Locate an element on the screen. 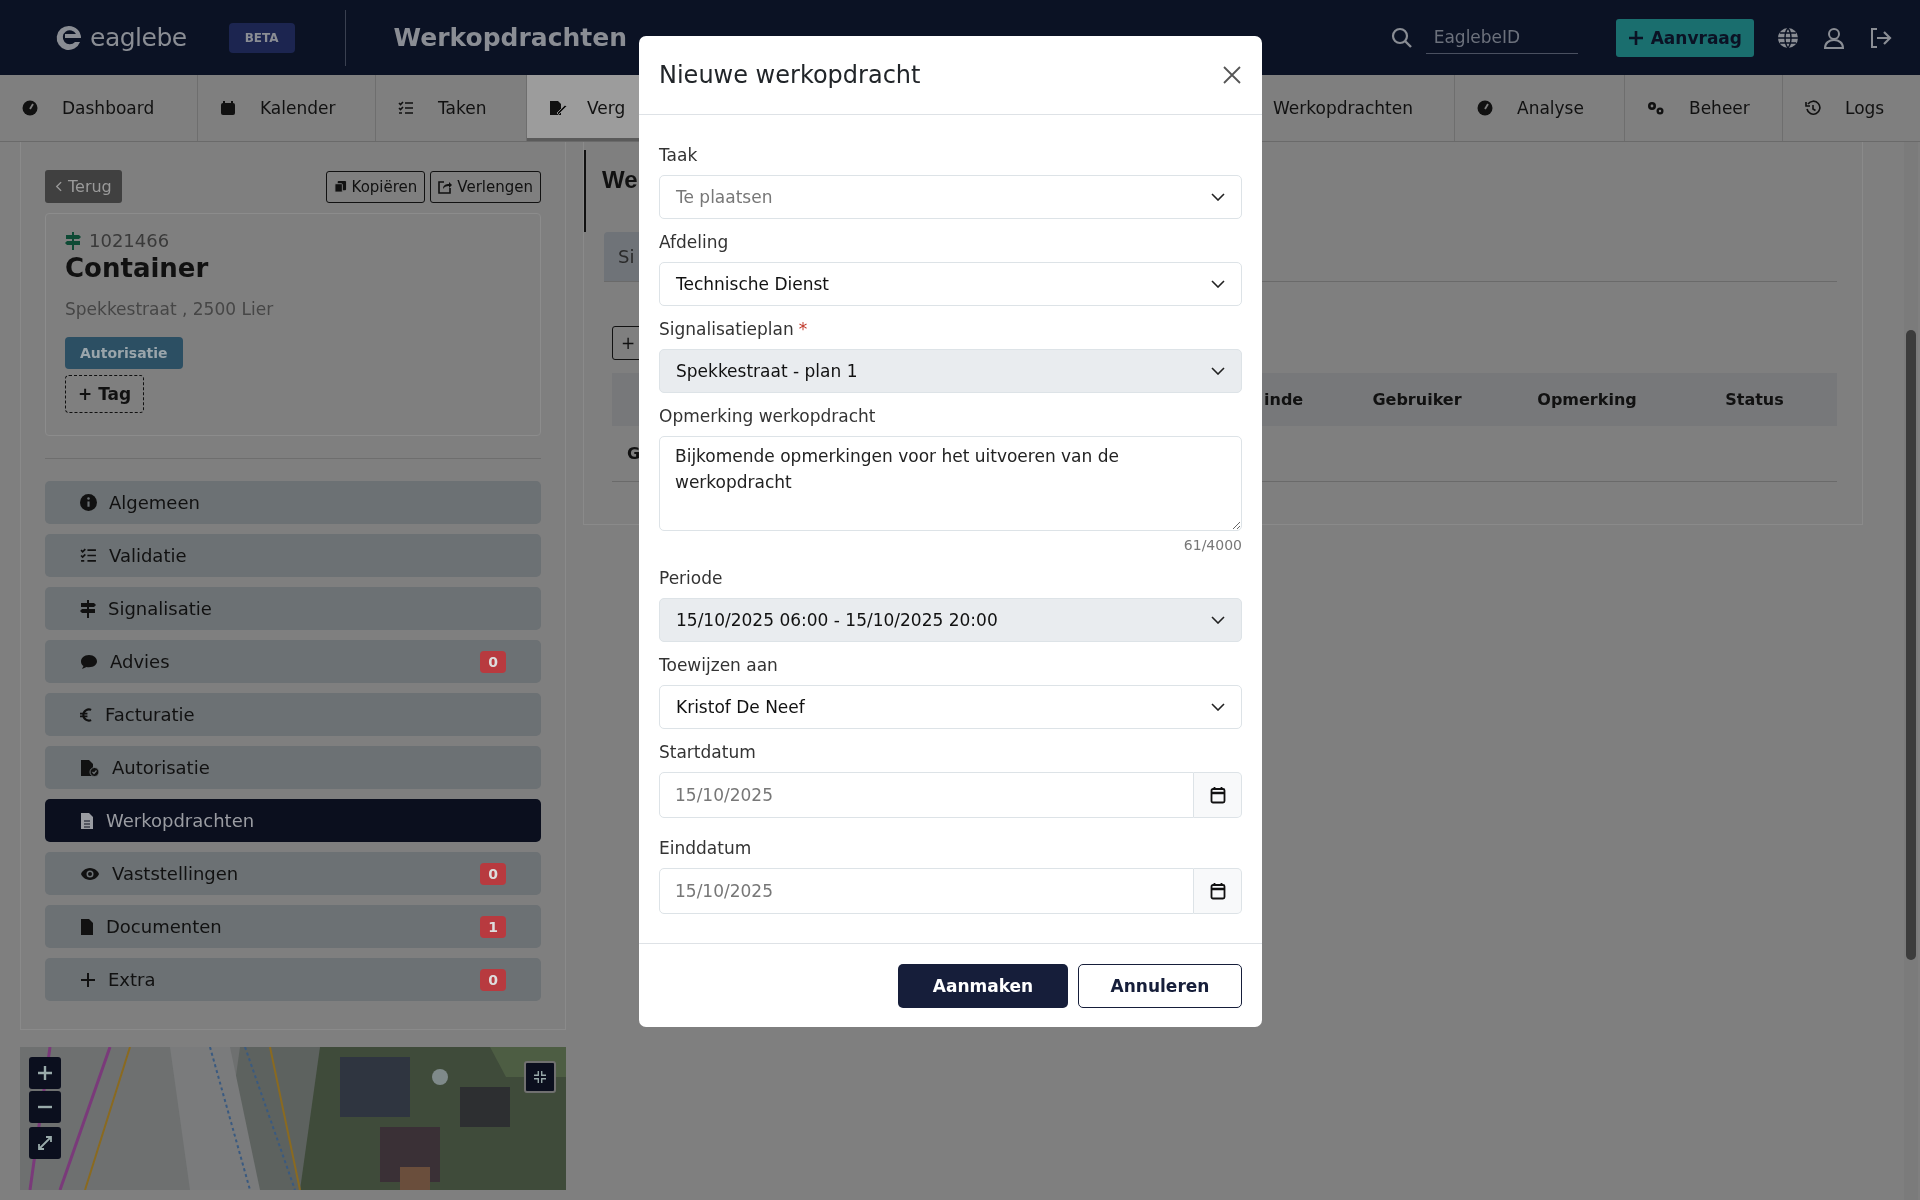  dropdown: Technische Dienst is located at coordinates (950, 284).